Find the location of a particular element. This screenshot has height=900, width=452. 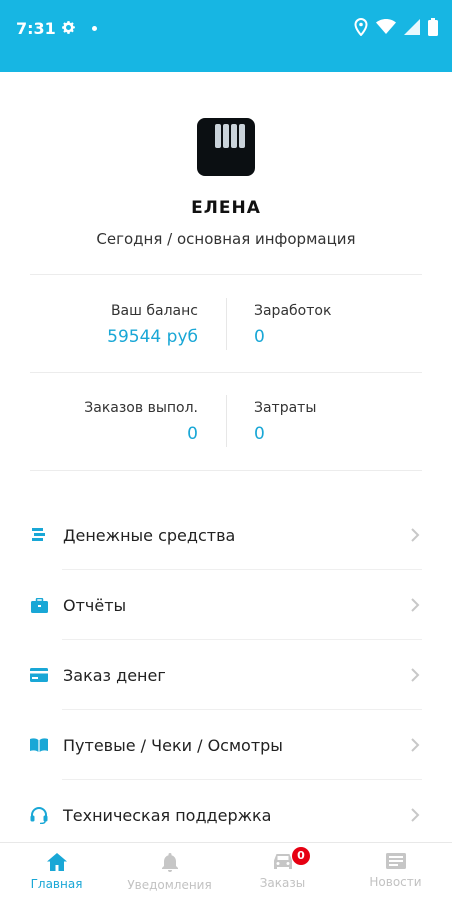

nav-item-notifications: Уведомления is located at coordinates (169, 871).